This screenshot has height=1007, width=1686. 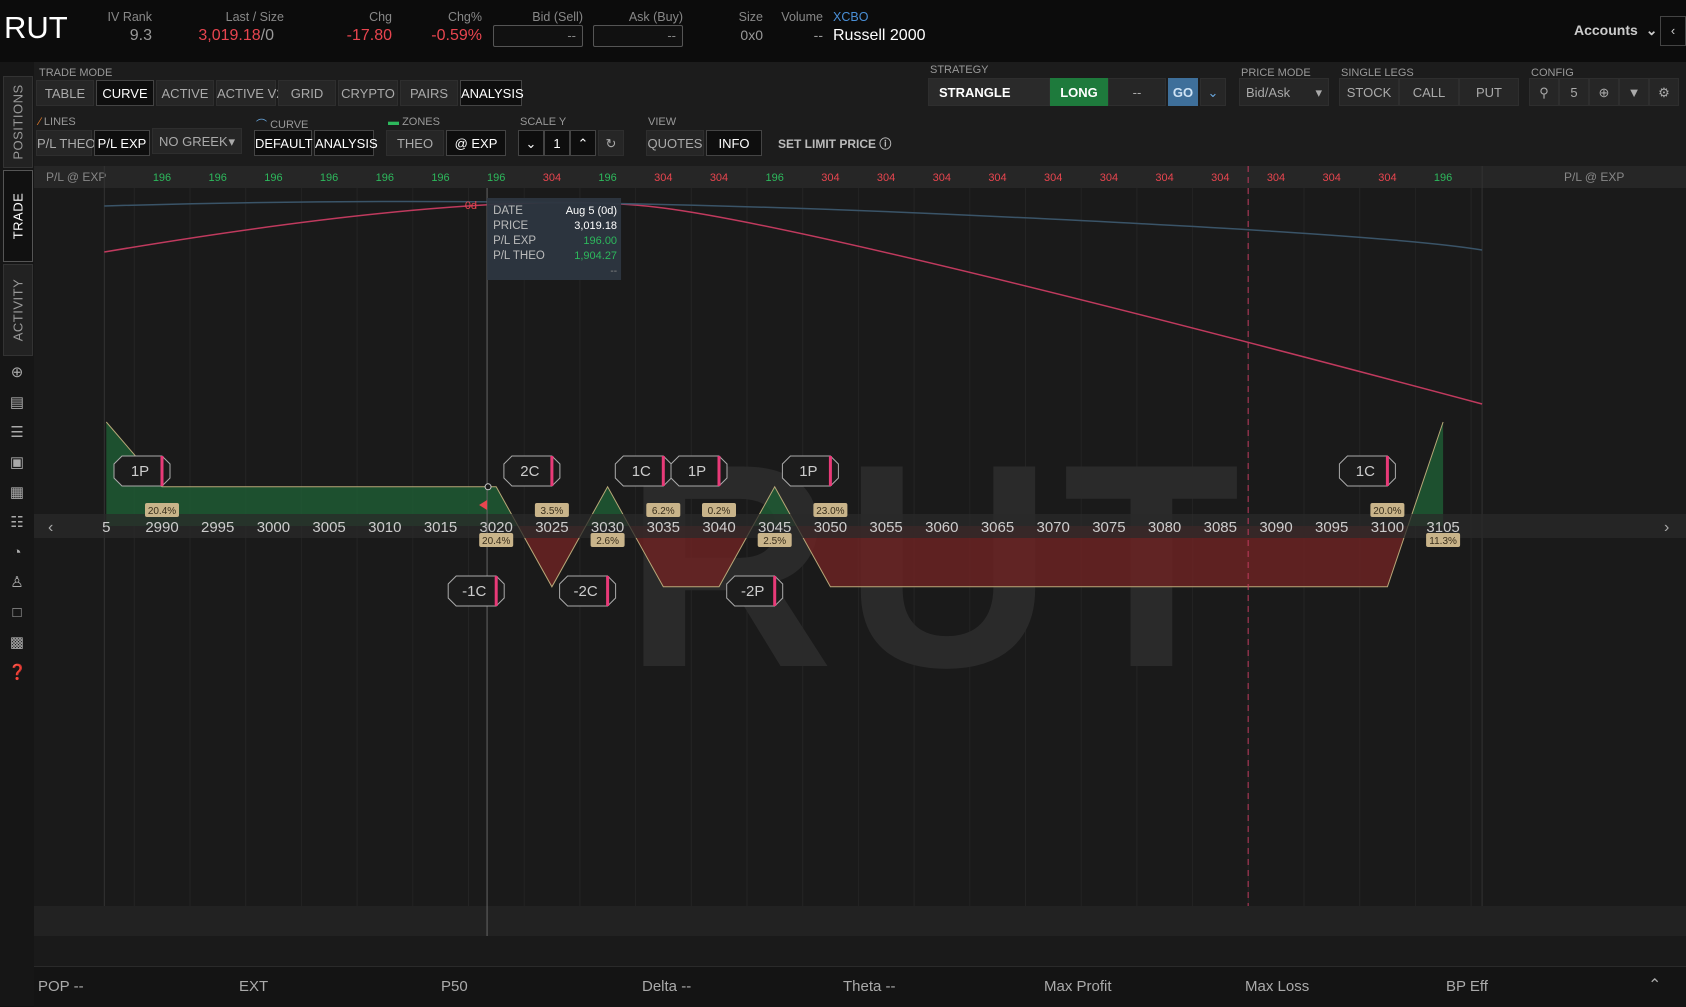 I want to click on accounts-label: Accounts, so click(x=1606, y=30).